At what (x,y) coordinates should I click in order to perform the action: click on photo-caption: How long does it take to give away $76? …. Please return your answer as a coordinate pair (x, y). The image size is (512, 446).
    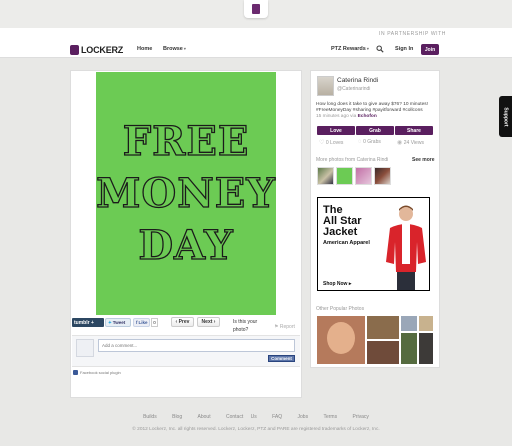
    Looking at the image, I should click on (376, 111).